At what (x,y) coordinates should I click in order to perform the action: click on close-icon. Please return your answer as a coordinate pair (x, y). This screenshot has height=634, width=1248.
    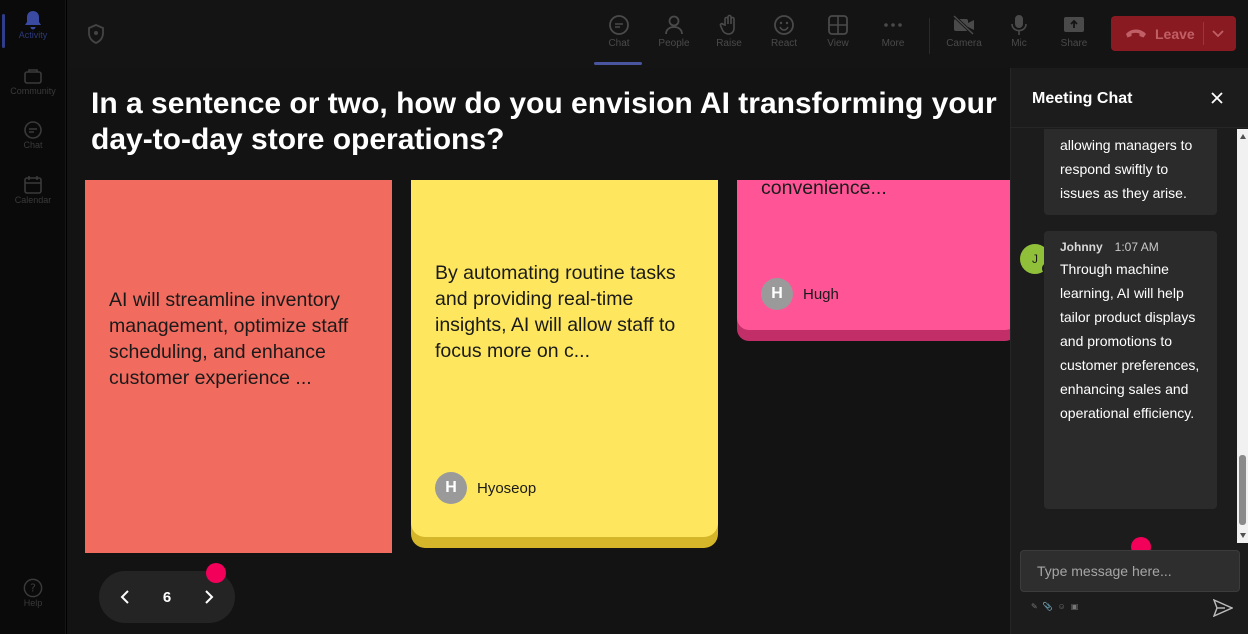
    Looking at the image, I should click on (1217, 98).